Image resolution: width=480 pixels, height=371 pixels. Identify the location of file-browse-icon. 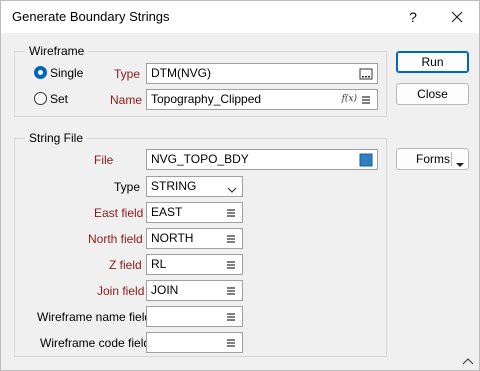
(366, 160).